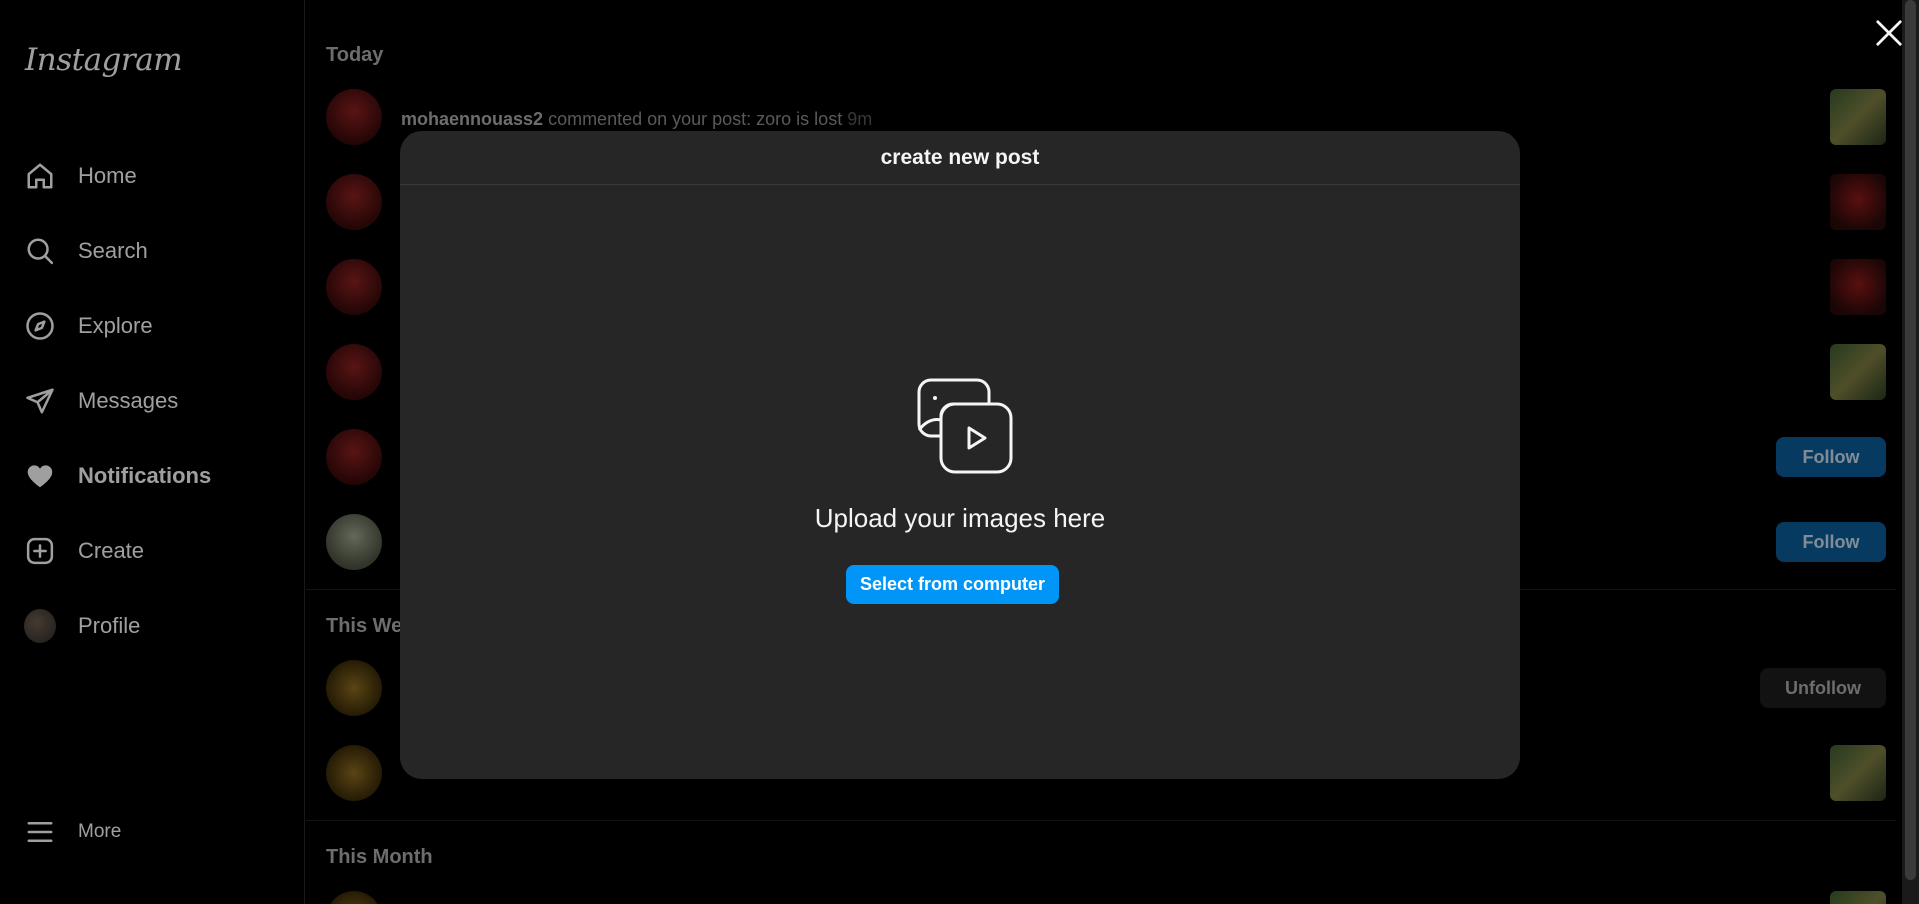 The height and width of the screenshot is (904, 1919). Describe the element at coordinates (111, 550) in the screenshot. I see `sidebar-item-label: Create` at that location.